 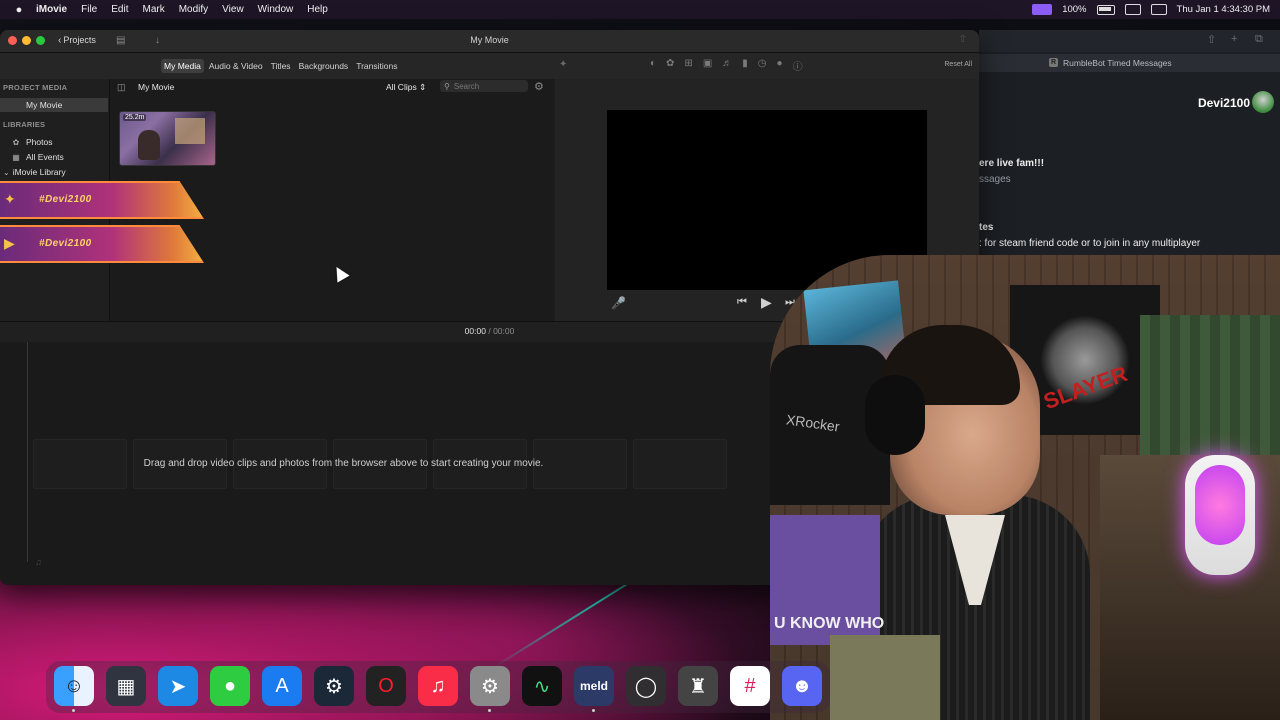 I want to click on chat-message-line: ssages, so click(x=995, y=179).